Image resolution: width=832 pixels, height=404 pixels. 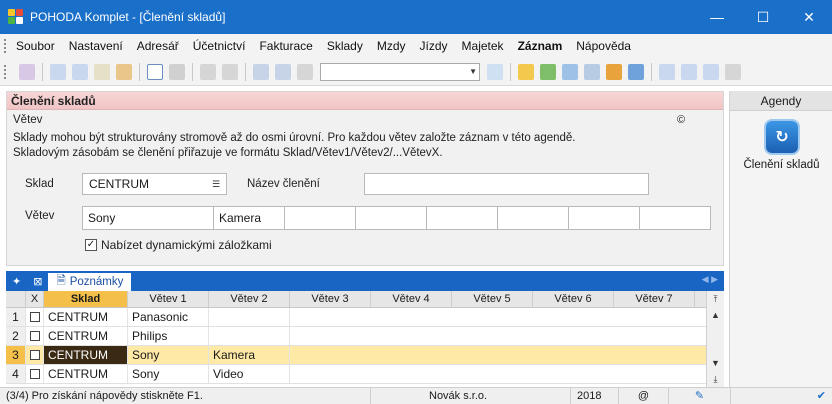 I want to click on col-vetev-2: Větev 2, so click(x=249, y=299).